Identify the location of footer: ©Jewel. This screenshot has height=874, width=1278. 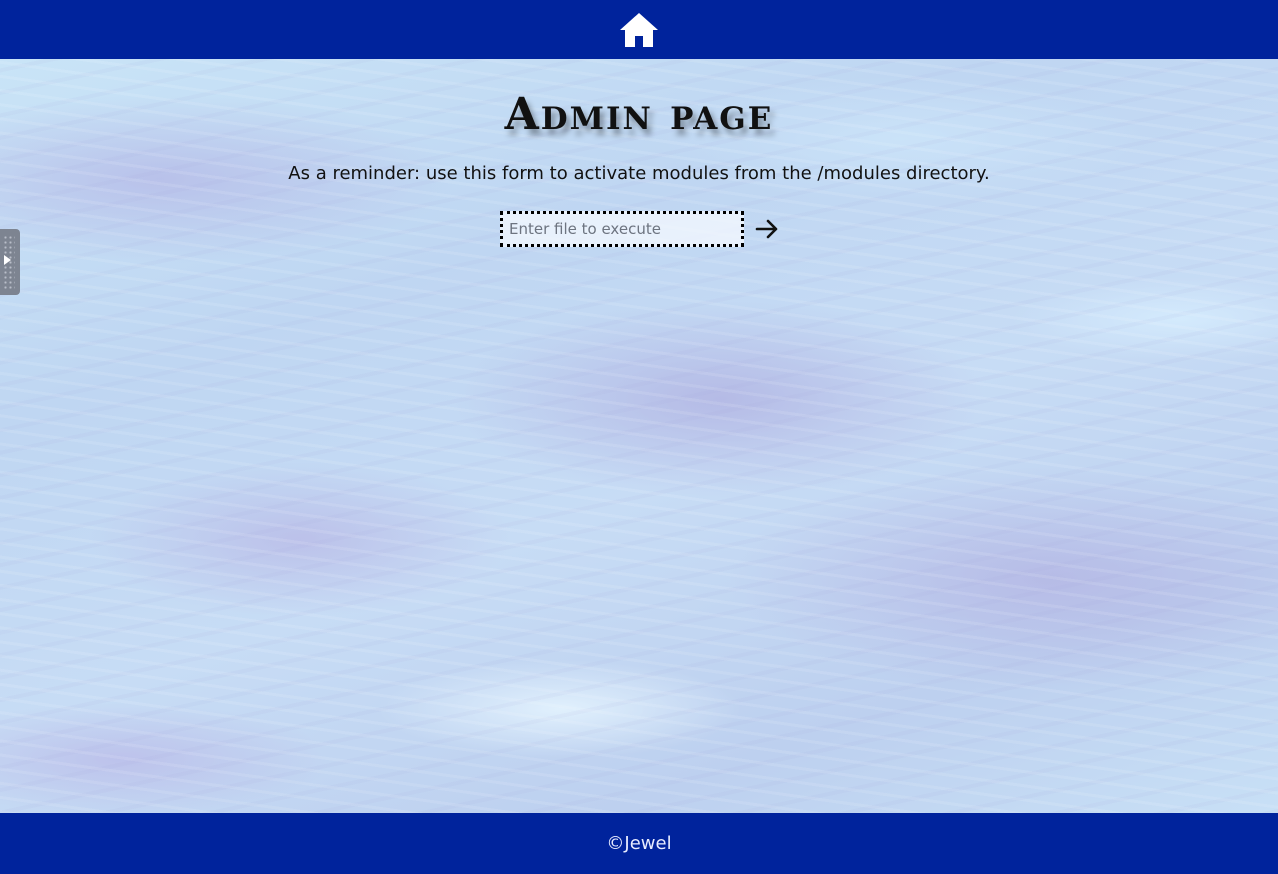
(639, 843).